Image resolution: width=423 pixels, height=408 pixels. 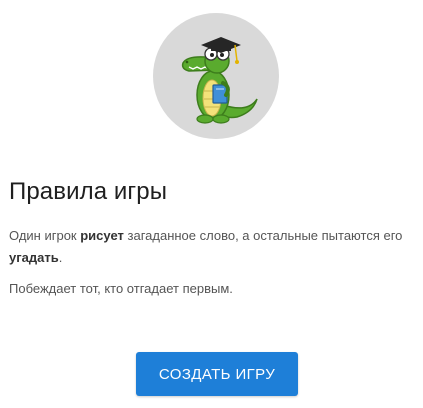 I want to click on mascot-avatar, so click(x=216, y=76).